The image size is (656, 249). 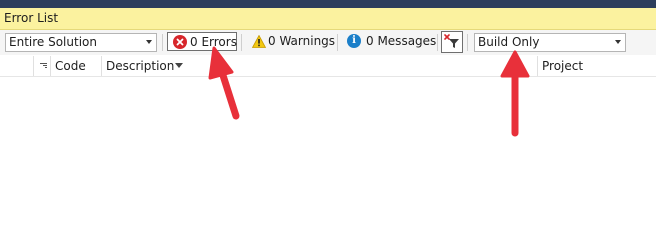 I want to click on errors-count-label: 0 Errors, so click(x=213, y=42).